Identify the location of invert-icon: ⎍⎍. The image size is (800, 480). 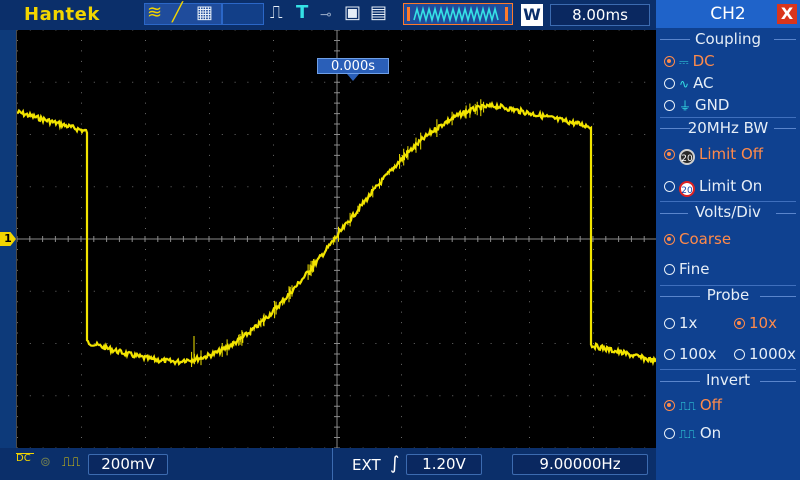
(71, 462).